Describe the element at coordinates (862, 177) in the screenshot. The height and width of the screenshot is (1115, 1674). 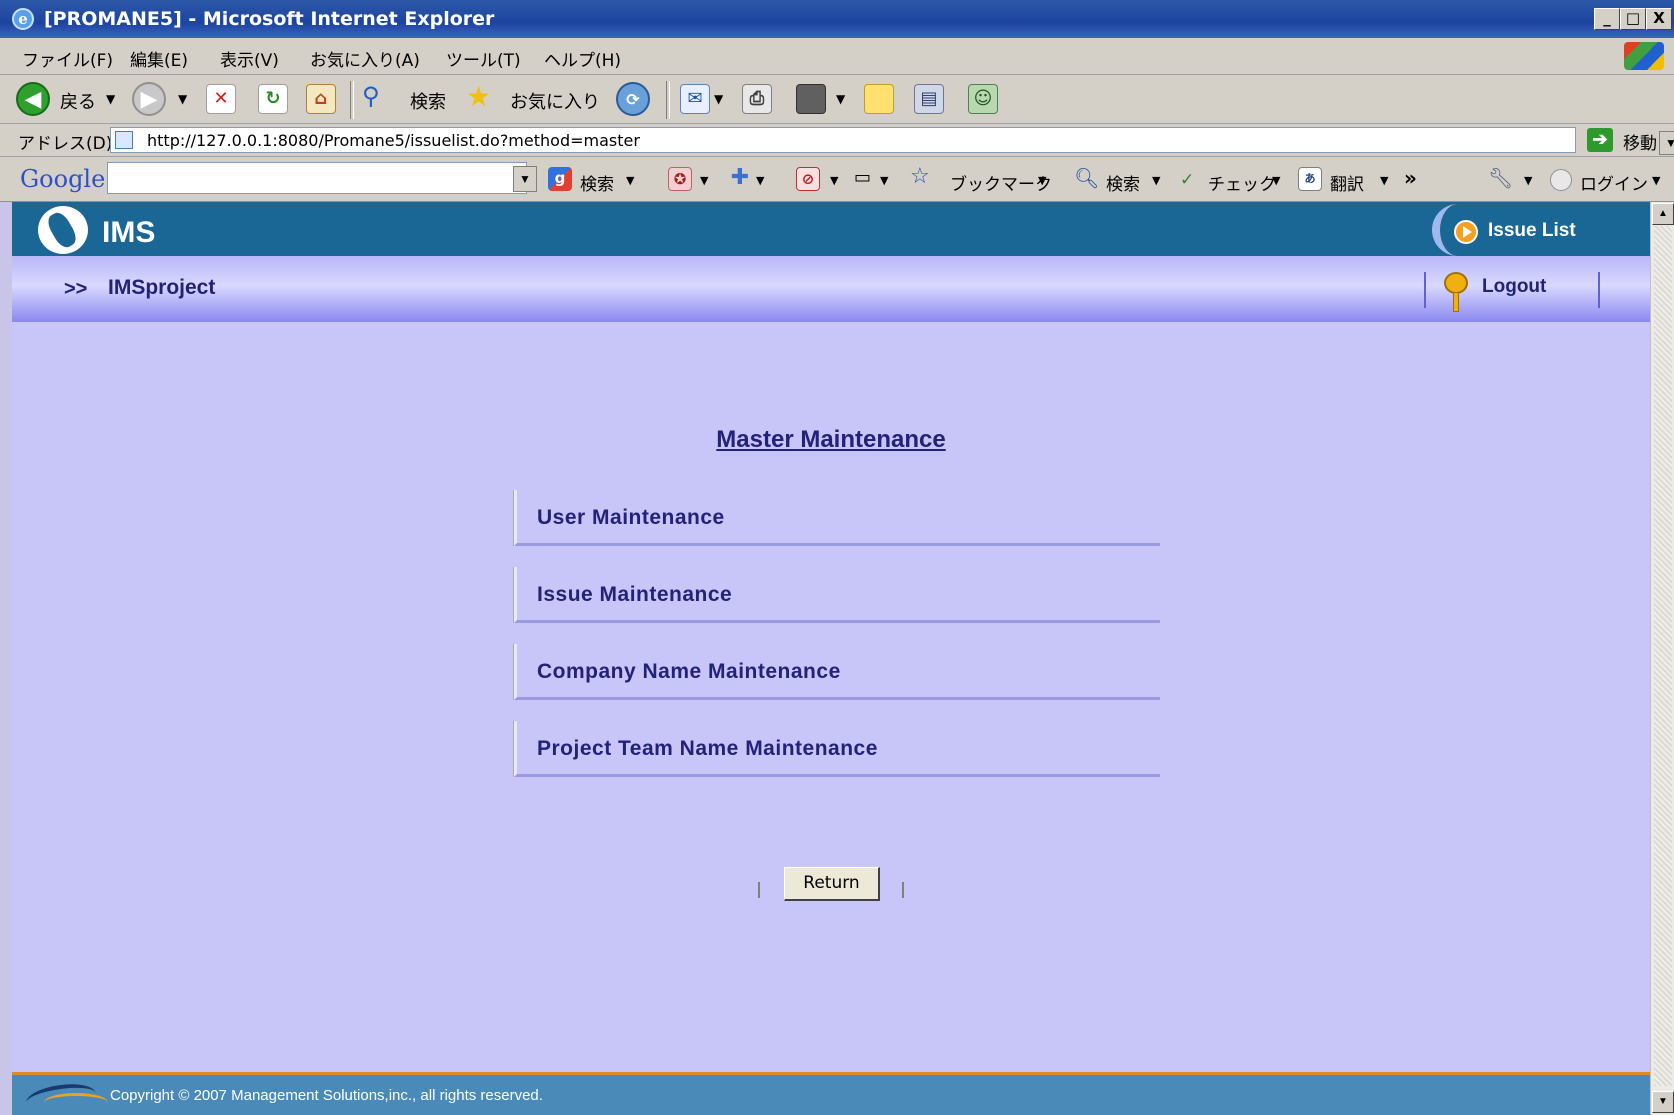
I see `window-icon: ▭` at that location.